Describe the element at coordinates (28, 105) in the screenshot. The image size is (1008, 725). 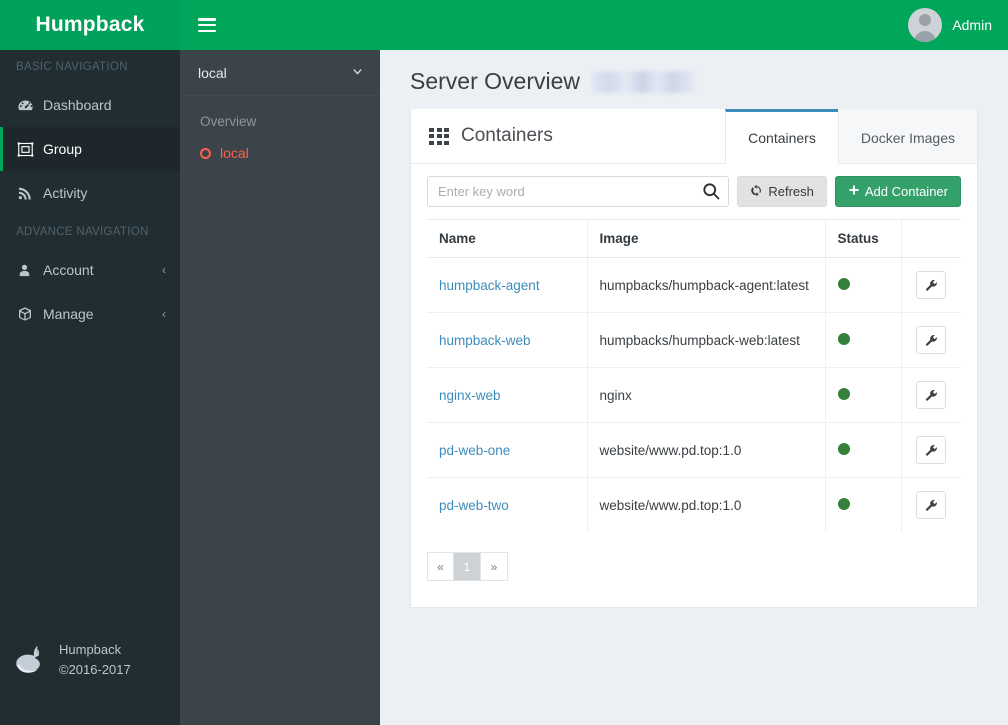
I see `tachometer-icon` at that location.